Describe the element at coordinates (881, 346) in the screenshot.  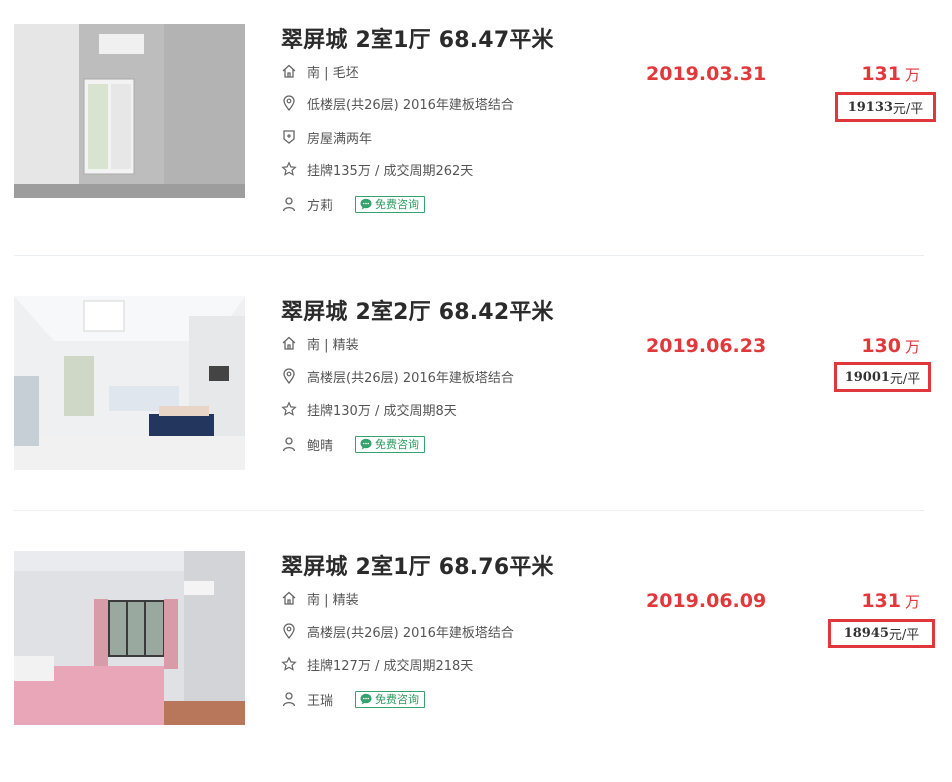
I see `total-price-value: 130` at that location.